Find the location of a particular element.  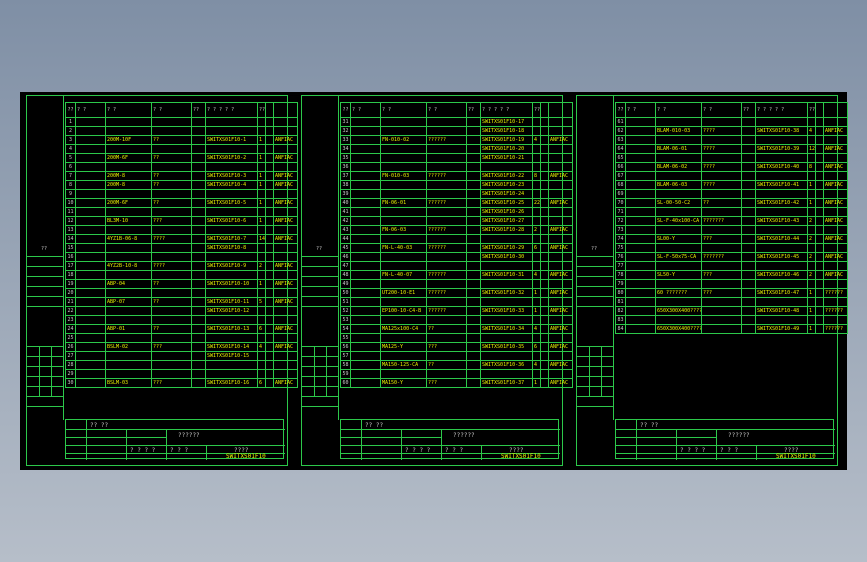

header-cell: ?? ?? is located at coordinates (536, 110).